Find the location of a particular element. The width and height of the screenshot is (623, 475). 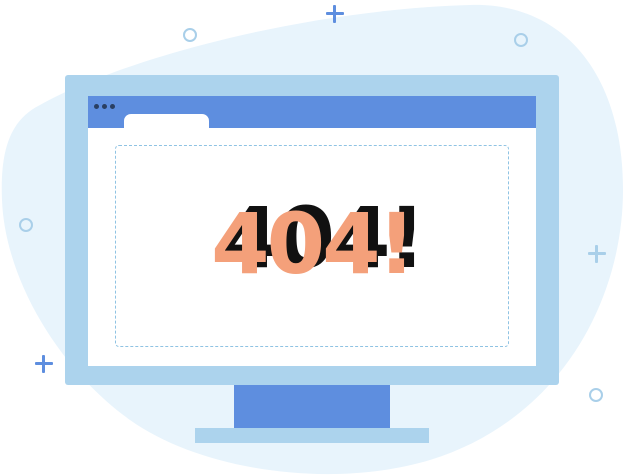

monitor-stand is located at coordinates (312, 407).